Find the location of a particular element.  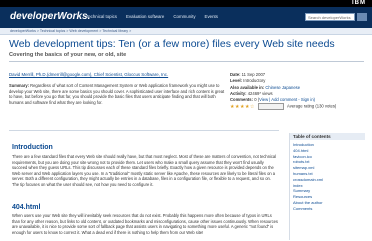

activity-label: Activity: is located at coordinates (238, 93).